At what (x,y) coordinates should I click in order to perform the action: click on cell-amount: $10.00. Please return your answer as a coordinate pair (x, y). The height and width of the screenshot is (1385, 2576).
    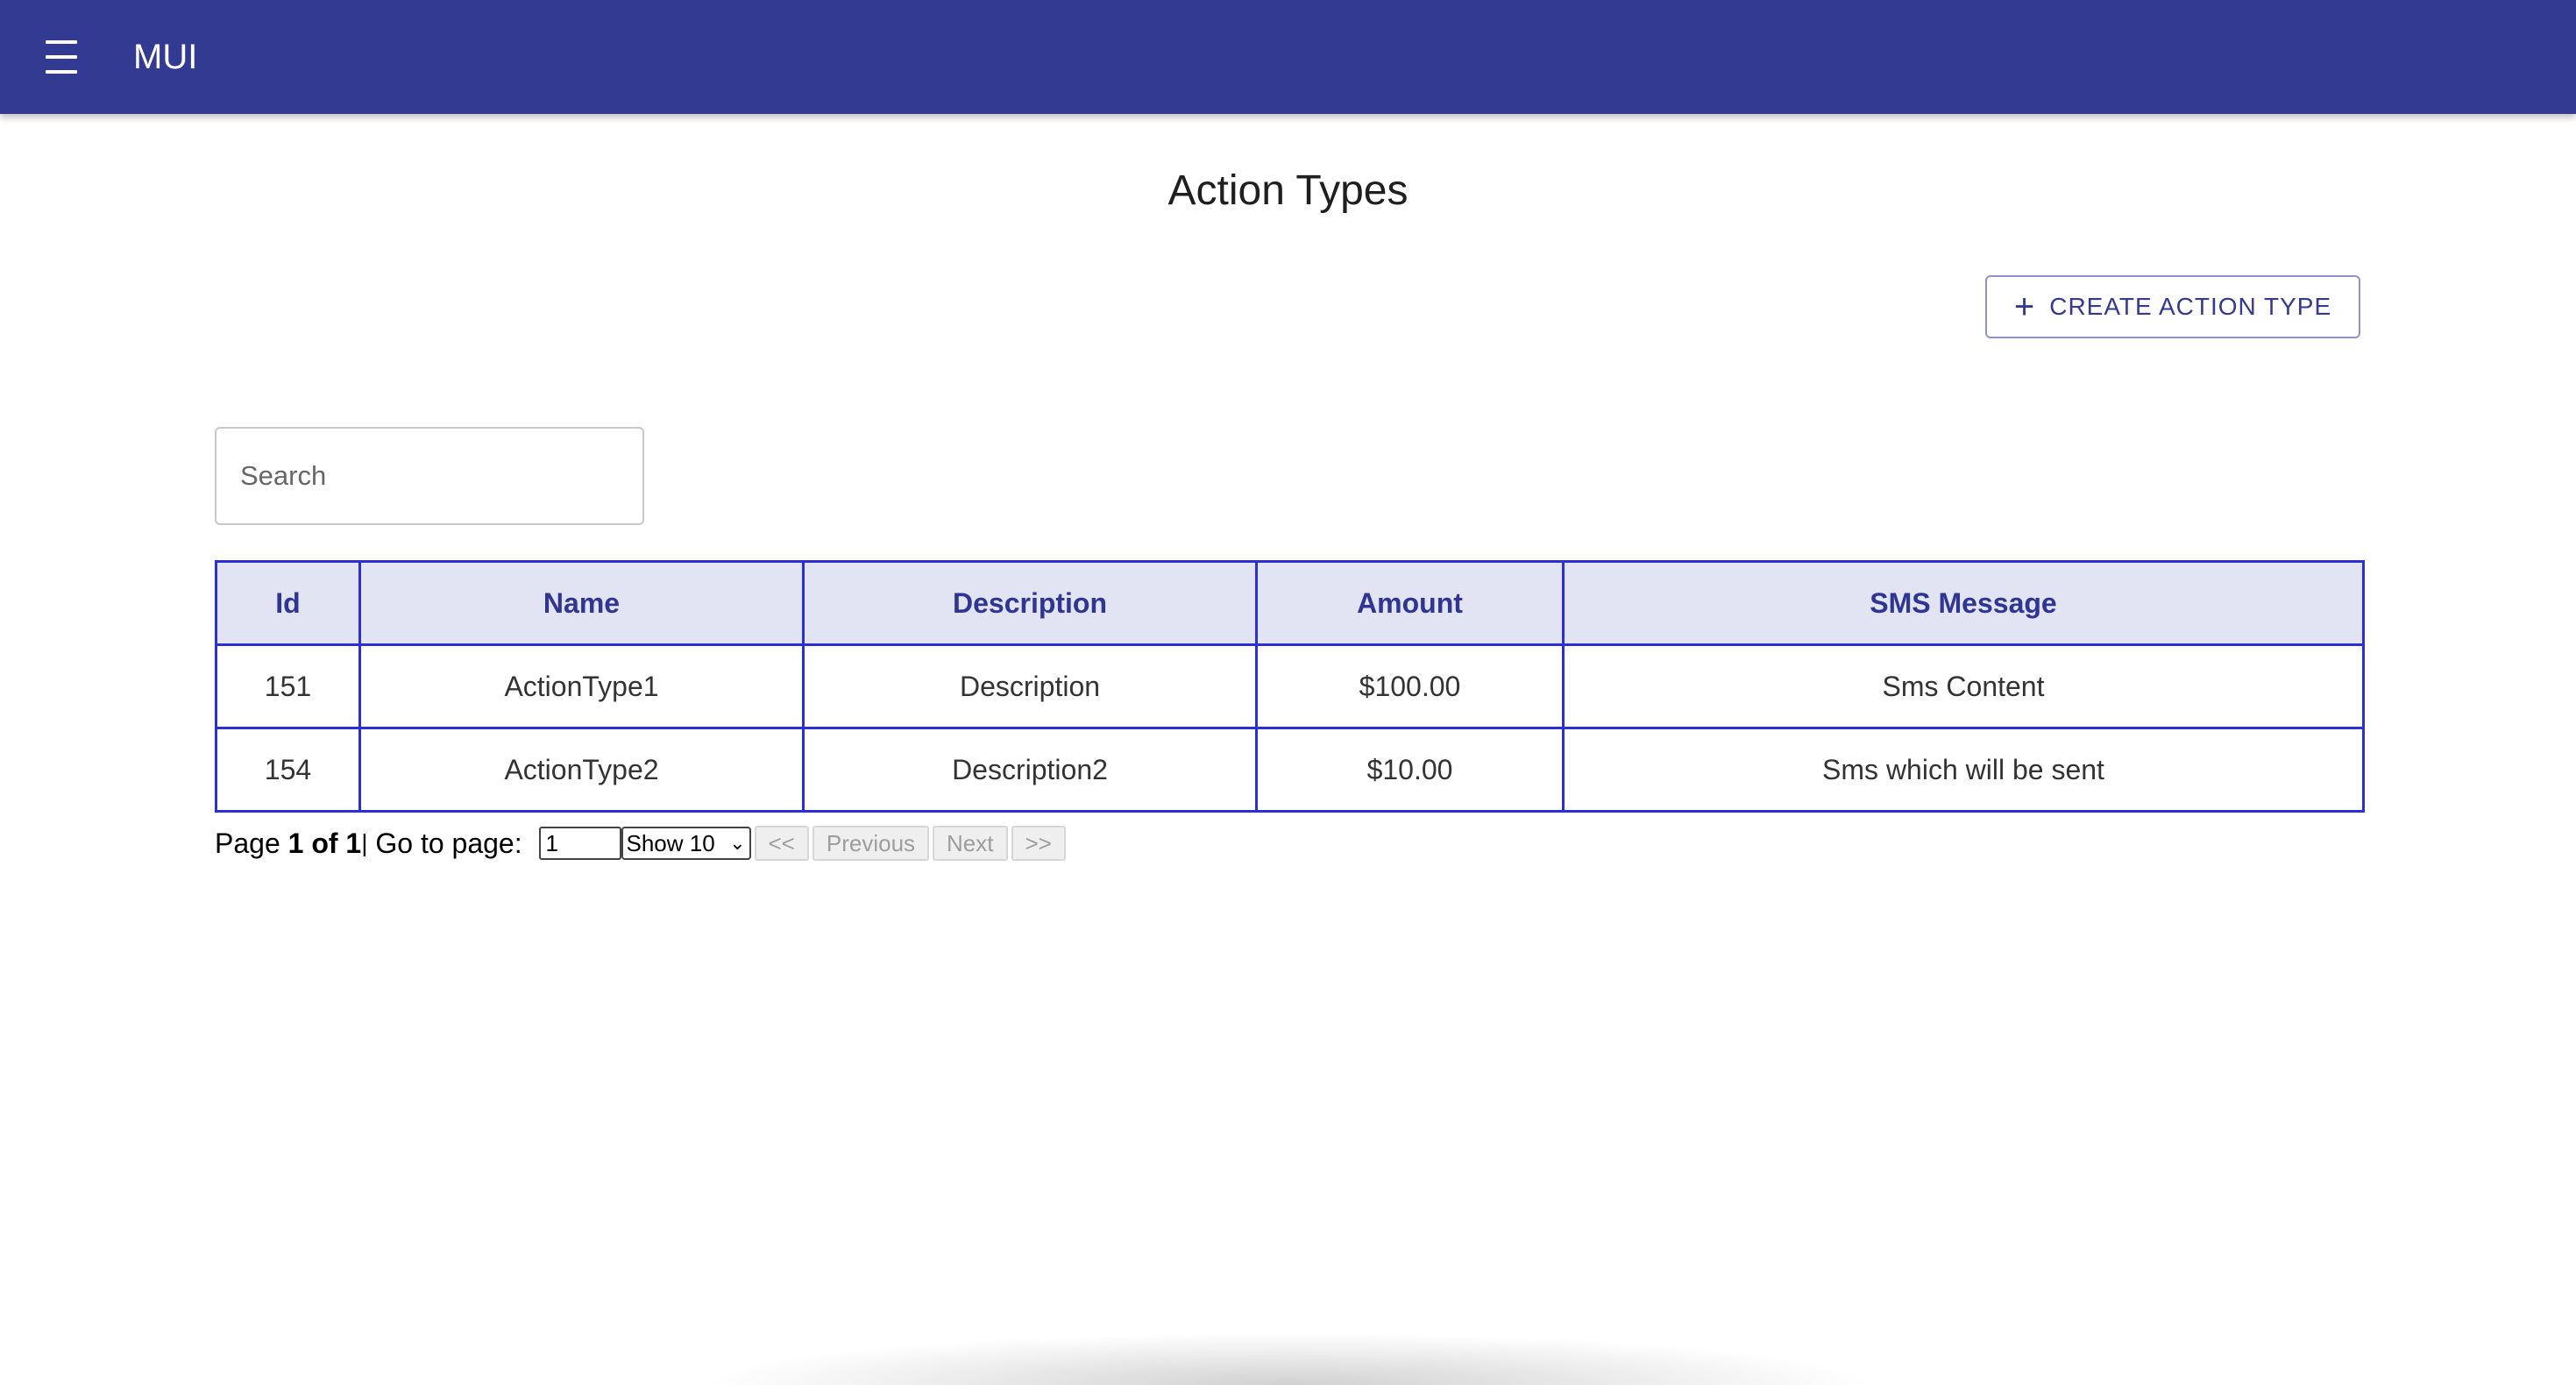
    Looking at the image, I should click on (1410, 770).